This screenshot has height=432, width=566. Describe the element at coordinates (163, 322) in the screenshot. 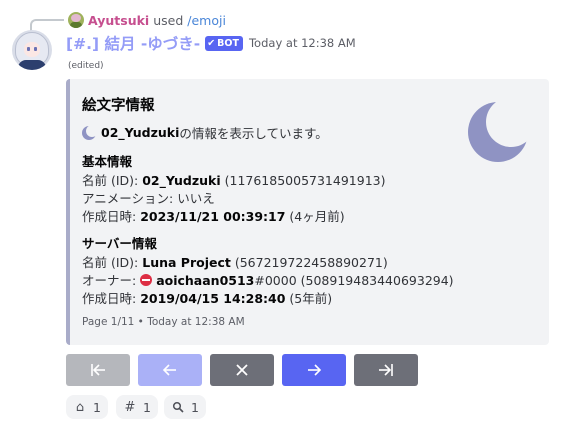

I see `embed-footer: Page 1/11 • Today at 12:38 AM` at that location.